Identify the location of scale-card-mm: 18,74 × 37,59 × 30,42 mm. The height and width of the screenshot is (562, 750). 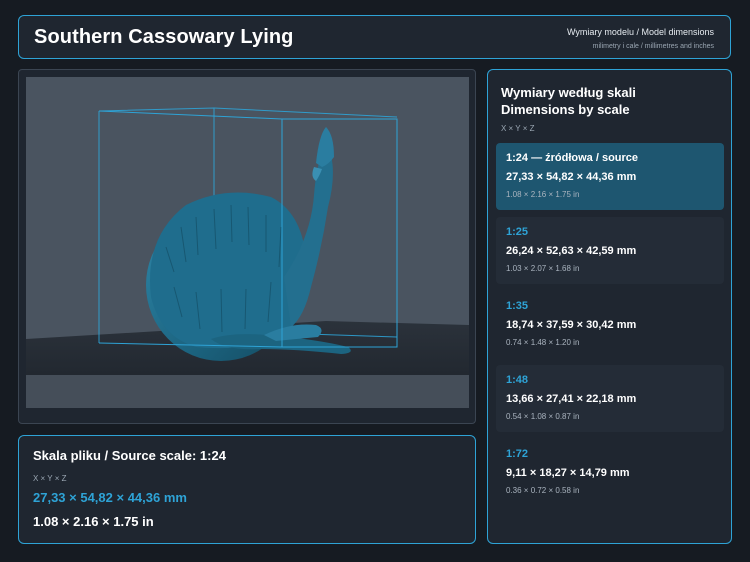
(571, 325).